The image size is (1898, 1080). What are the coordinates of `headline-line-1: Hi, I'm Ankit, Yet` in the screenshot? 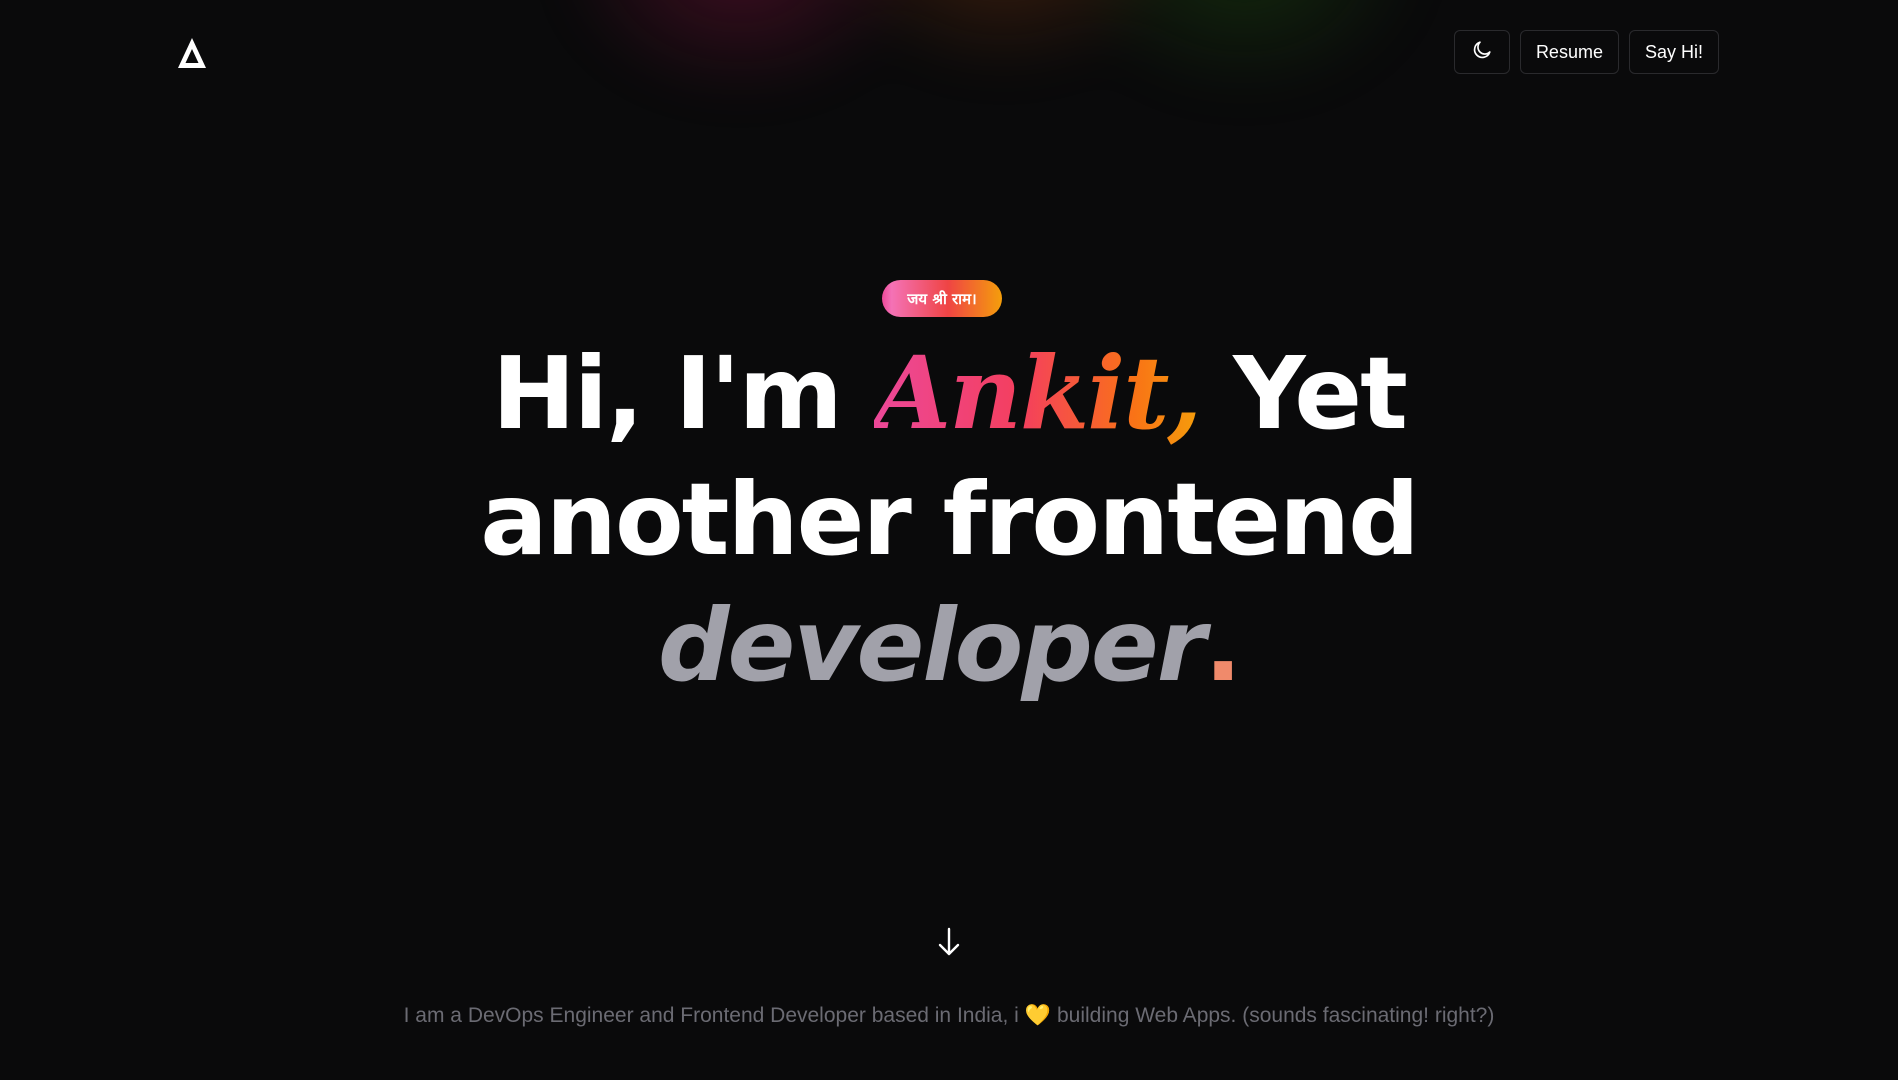 It's located at (949, 393).